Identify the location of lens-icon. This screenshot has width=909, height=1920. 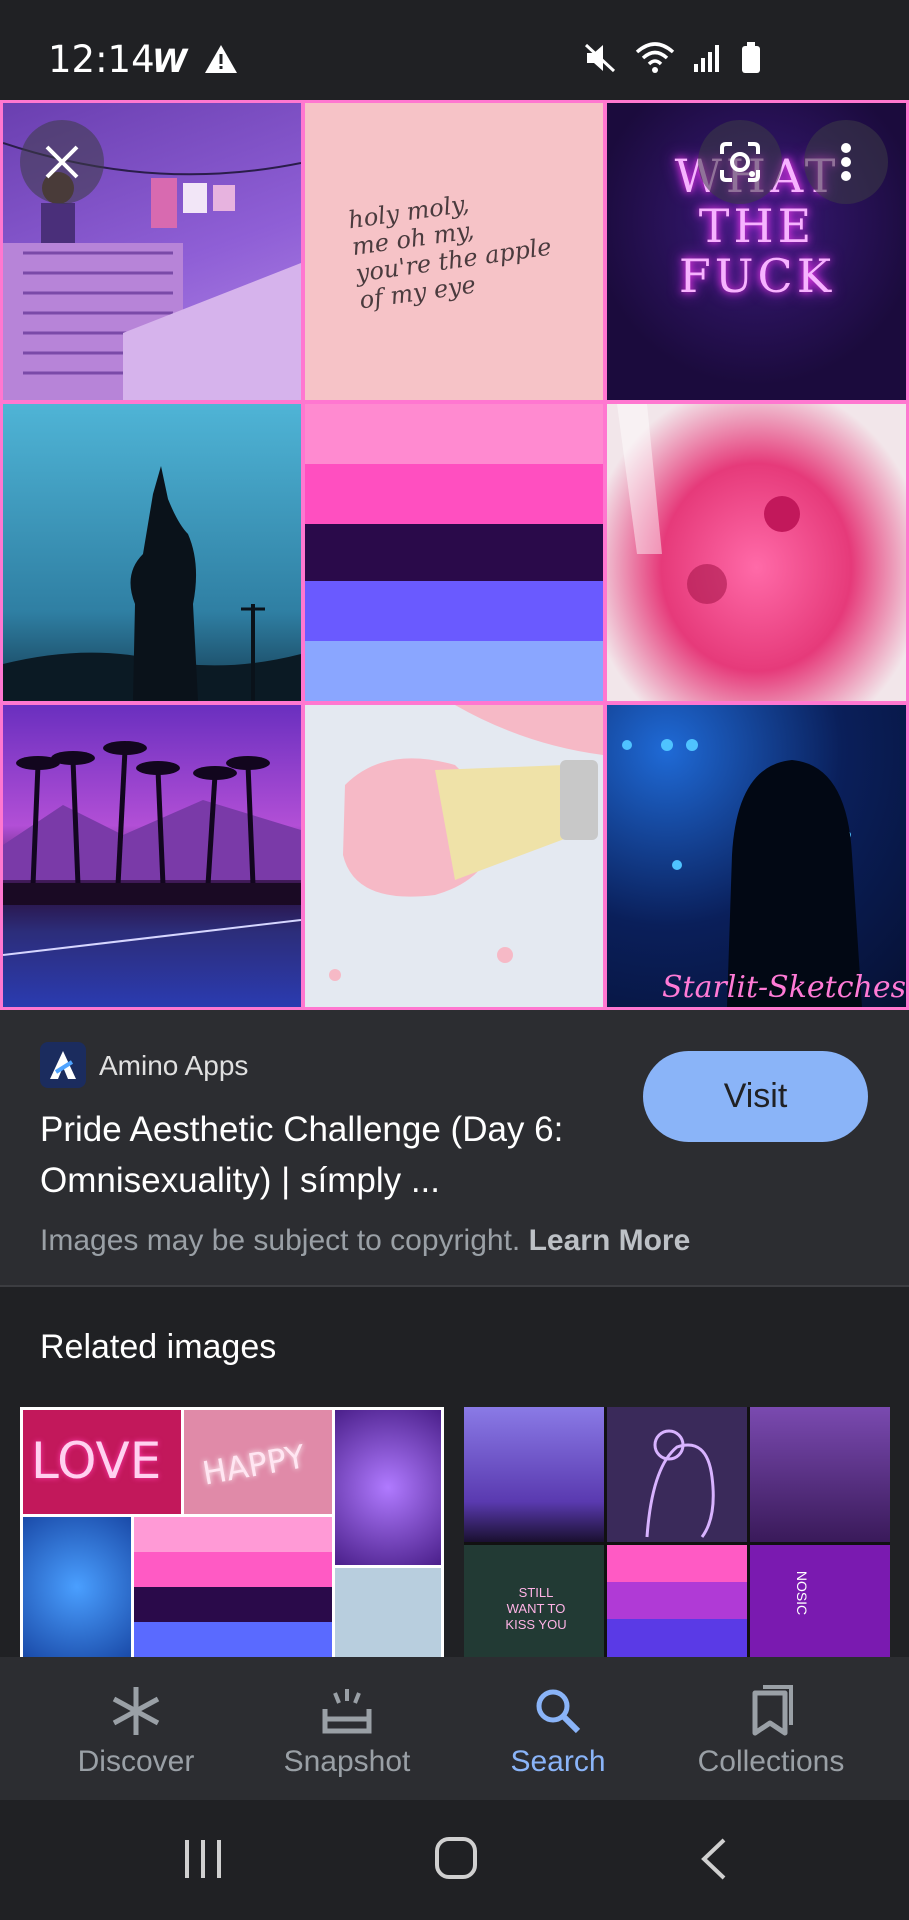
(740, 162).